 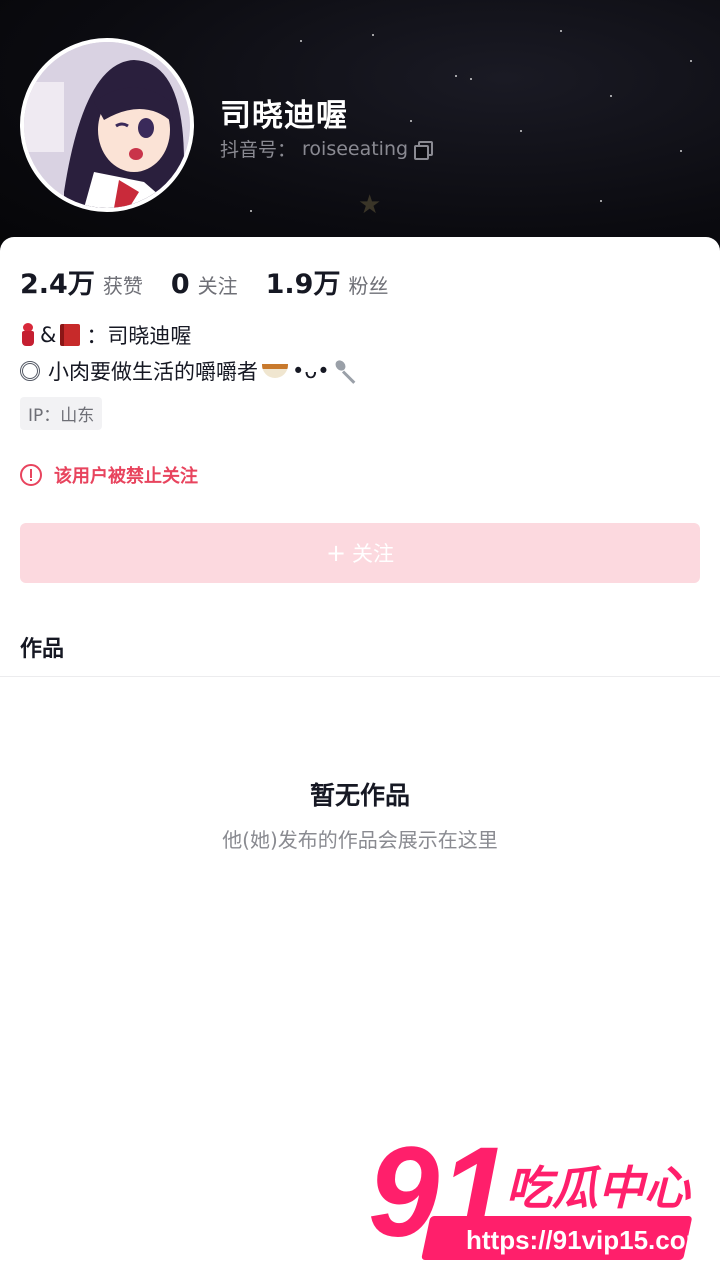 What do you see at coordinates (424, 150) in the screenshot?
I see `copy-icon` at bounding box center [424, 150].